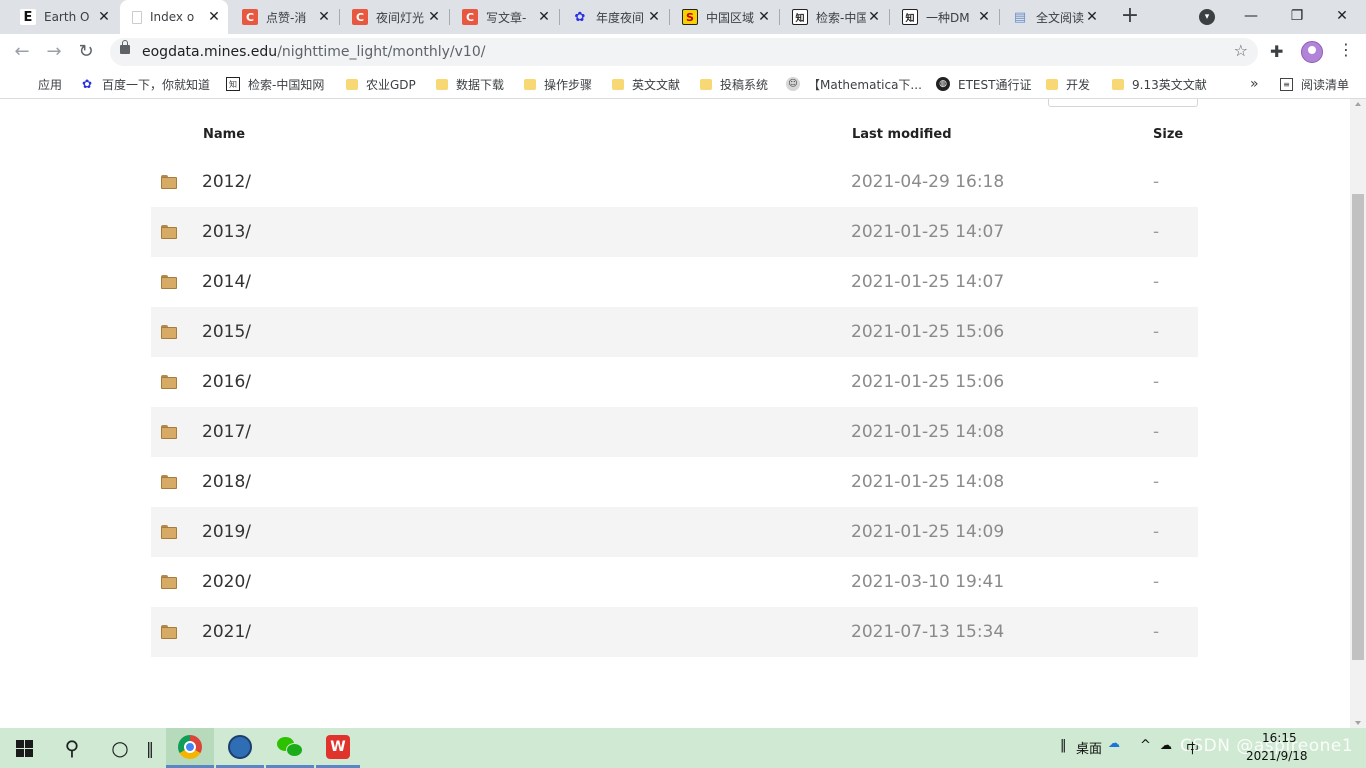 The width and height of the screenshot is (1366, 768). What do you see at coordinates (674, 532) in the screenshot?
I see `table-row: 2019/ 2021-01-25 14:09 -` at bounding box center [674, 532].